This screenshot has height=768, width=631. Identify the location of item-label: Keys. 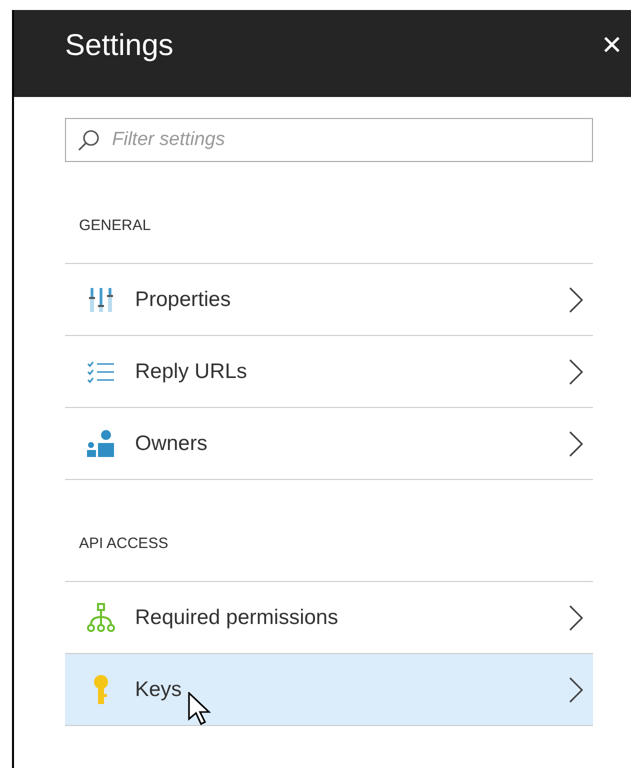
(159, 689).